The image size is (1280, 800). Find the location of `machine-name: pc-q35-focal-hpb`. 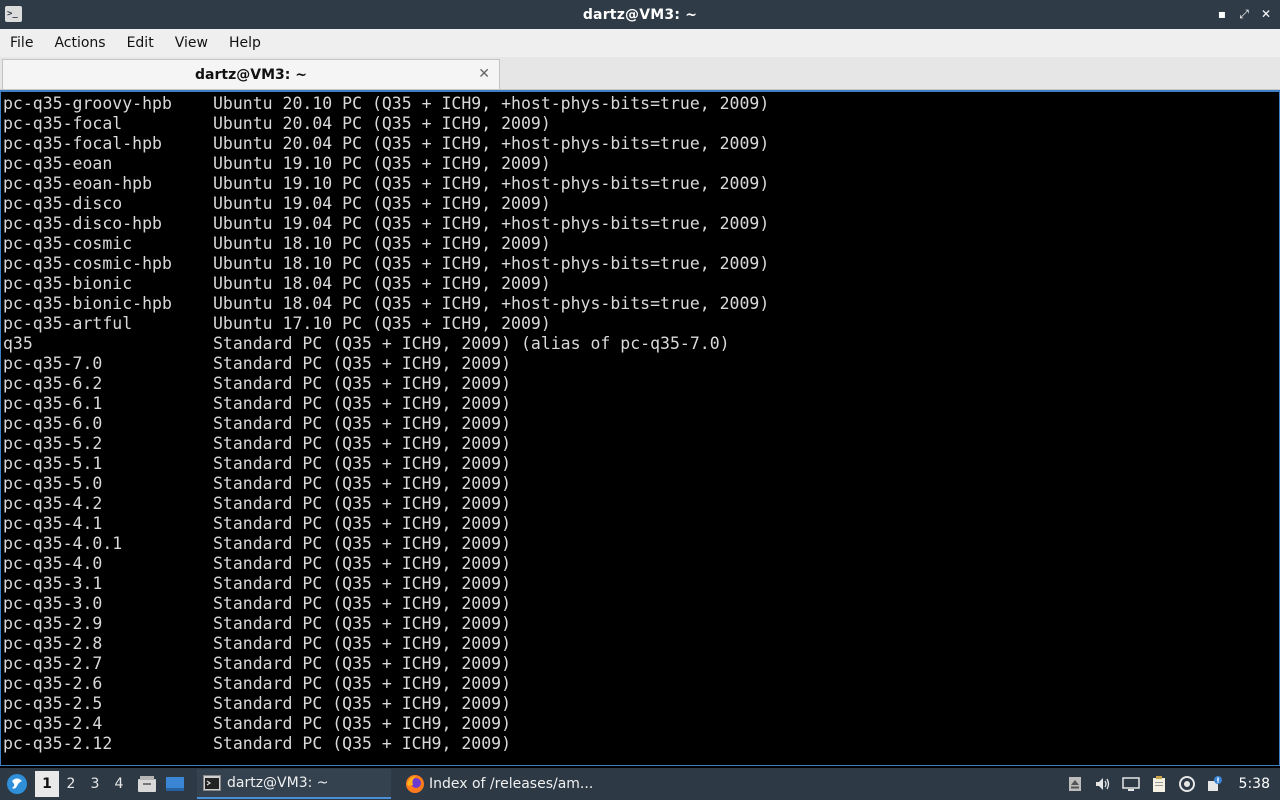

machine-name: pc-q35-focal-hpb is located at coordinates (82, 143).